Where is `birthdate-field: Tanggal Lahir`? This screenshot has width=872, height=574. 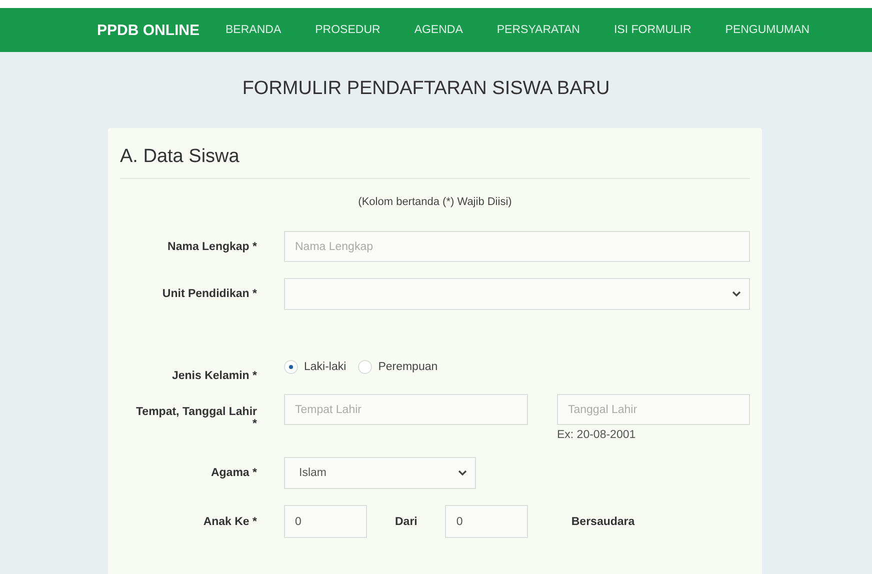 birthdate-field: Tanggal Lahir is located at coordinates (653, 409).